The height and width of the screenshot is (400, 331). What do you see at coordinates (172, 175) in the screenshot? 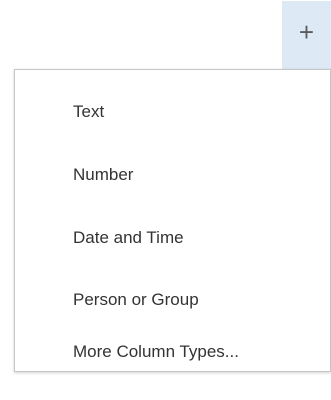
I see `menu-item-number: Number` at bounding box center [172, 175].